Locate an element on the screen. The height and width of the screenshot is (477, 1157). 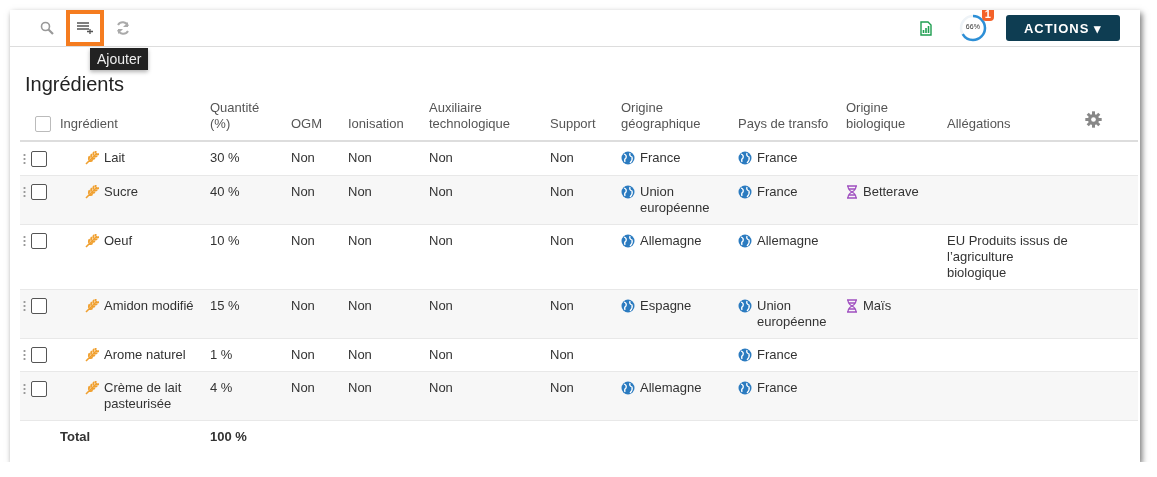
column-header: Ingrédient is located at coordinates (89, 123).